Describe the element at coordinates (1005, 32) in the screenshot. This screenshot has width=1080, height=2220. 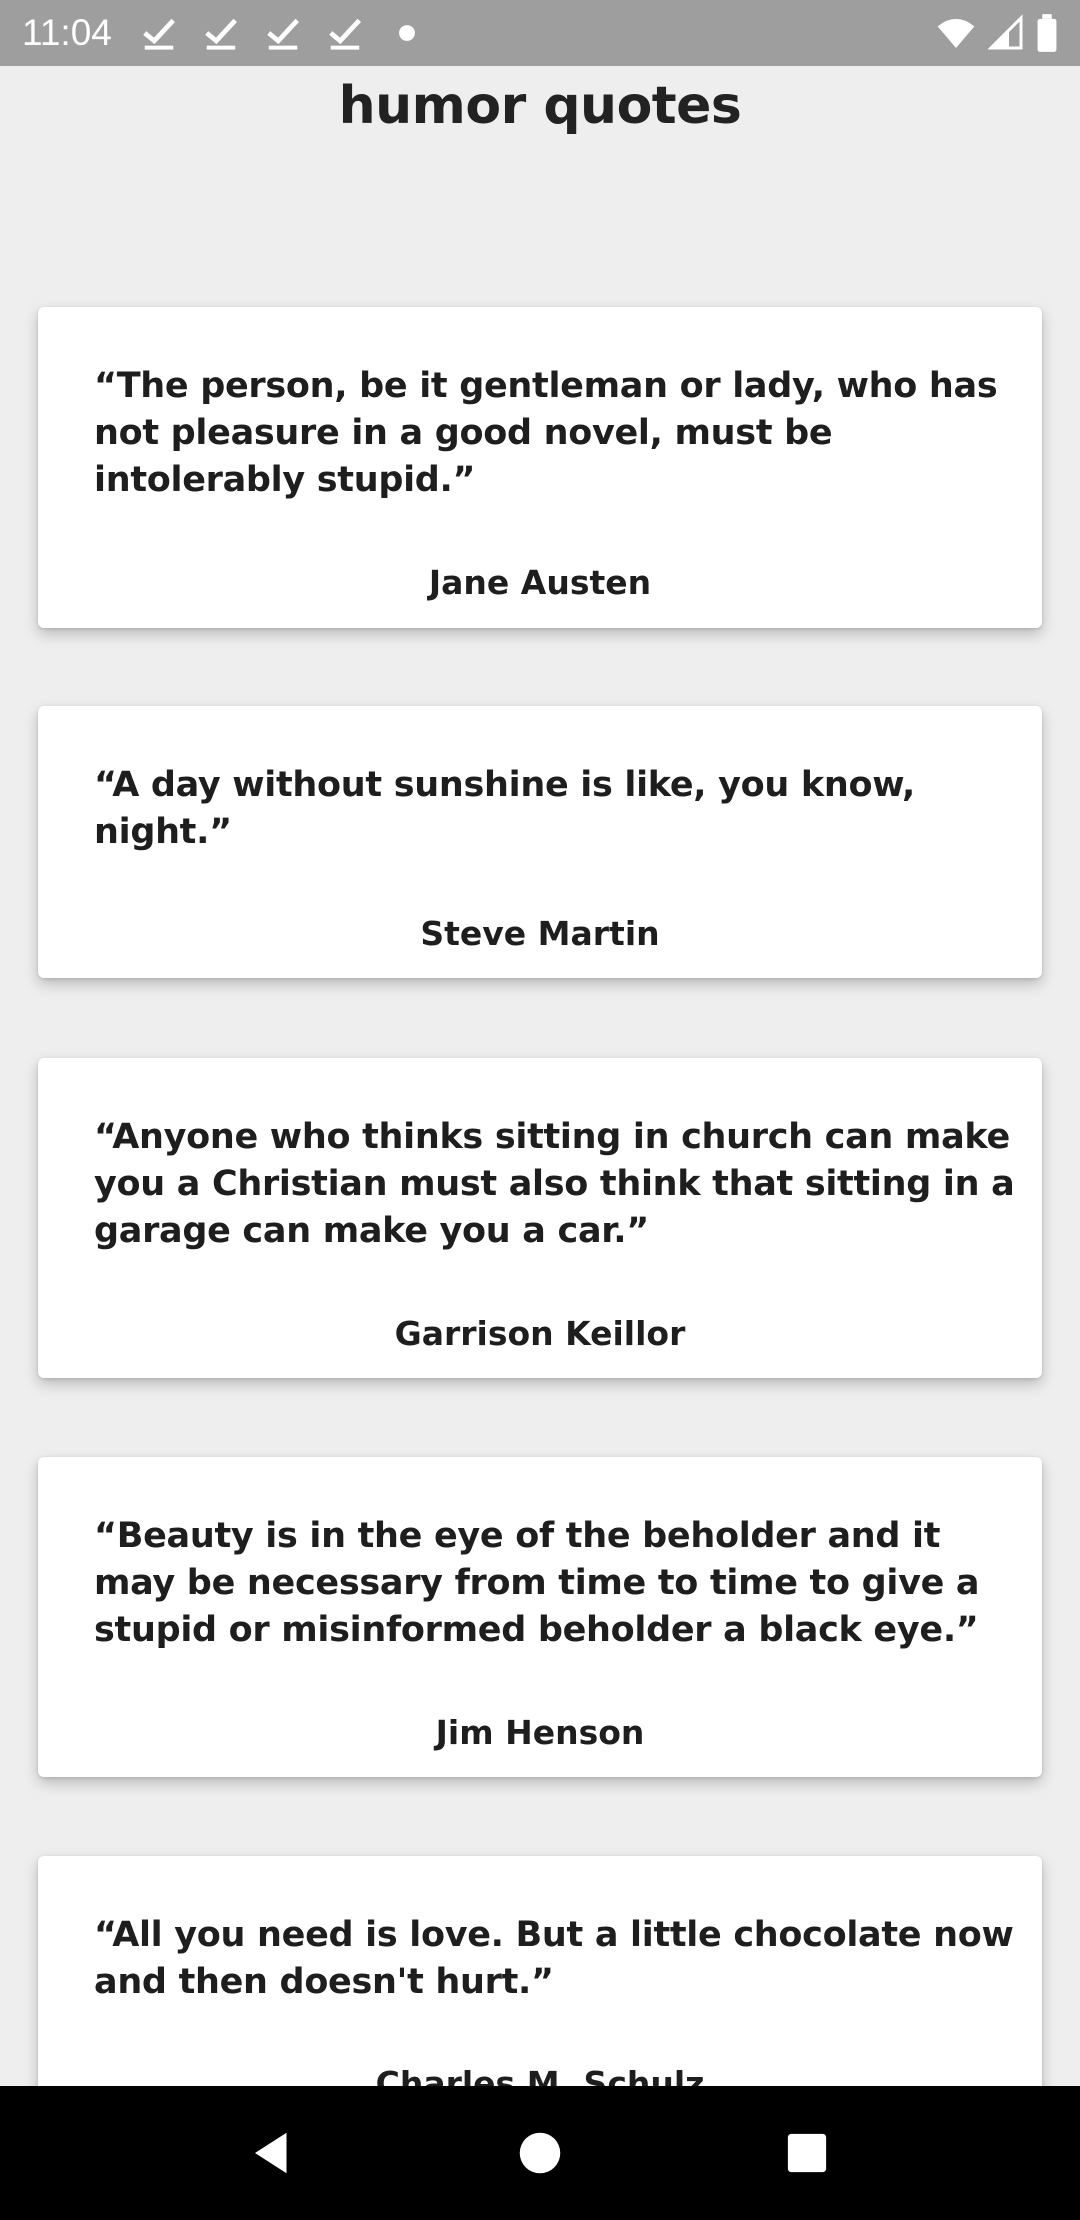
I see `cellular-signal-icon` at that location.